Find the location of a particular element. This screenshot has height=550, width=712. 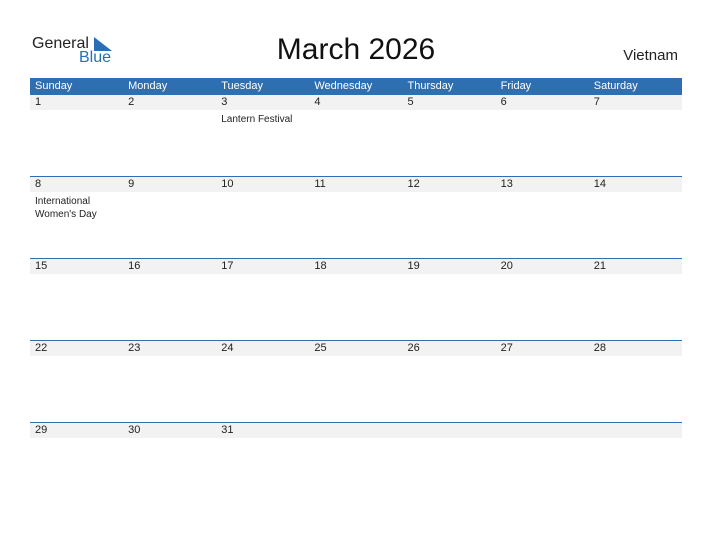

day-number: 16 is located at coordinates (134, 266).